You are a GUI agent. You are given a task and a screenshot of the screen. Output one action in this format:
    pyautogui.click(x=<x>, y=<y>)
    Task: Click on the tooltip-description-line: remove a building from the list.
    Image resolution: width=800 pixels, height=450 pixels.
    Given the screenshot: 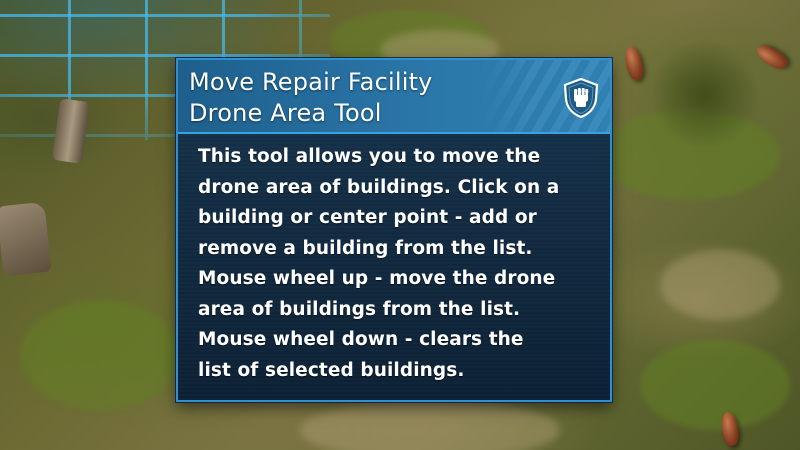 What is the action you would take?
    pyautogui.click(x=365, y=248)
    